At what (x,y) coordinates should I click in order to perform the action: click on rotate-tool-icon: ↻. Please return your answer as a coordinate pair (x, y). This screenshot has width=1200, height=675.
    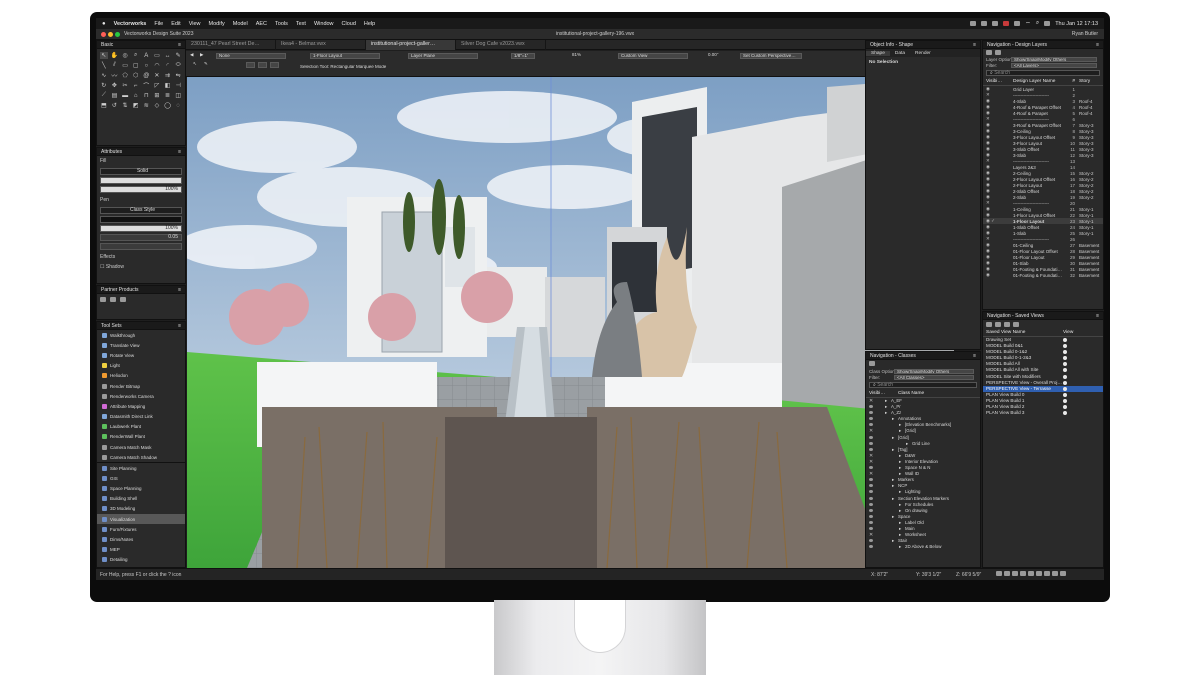
    Looking at the image, I should click on (104, 85).